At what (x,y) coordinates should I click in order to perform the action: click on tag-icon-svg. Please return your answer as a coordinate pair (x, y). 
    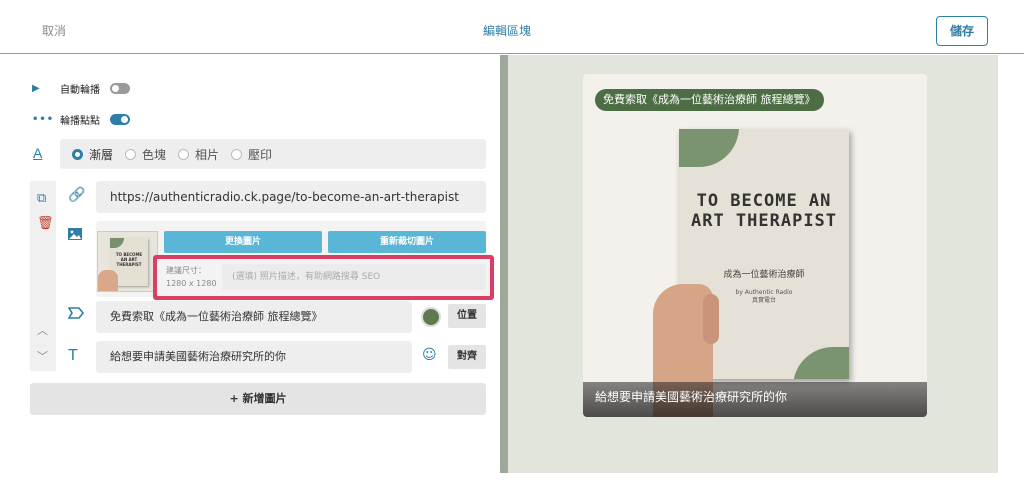
    Looking at the image, I should click on (76, 313).